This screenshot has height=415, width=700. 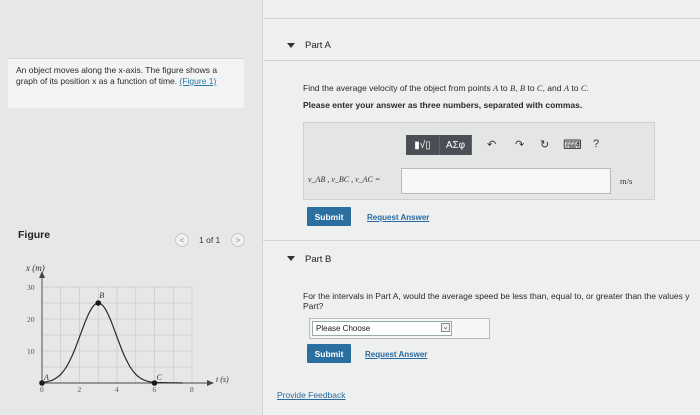 I want to click on part-b-request-answer-link: Request Answer, so click(x=396, y=354).